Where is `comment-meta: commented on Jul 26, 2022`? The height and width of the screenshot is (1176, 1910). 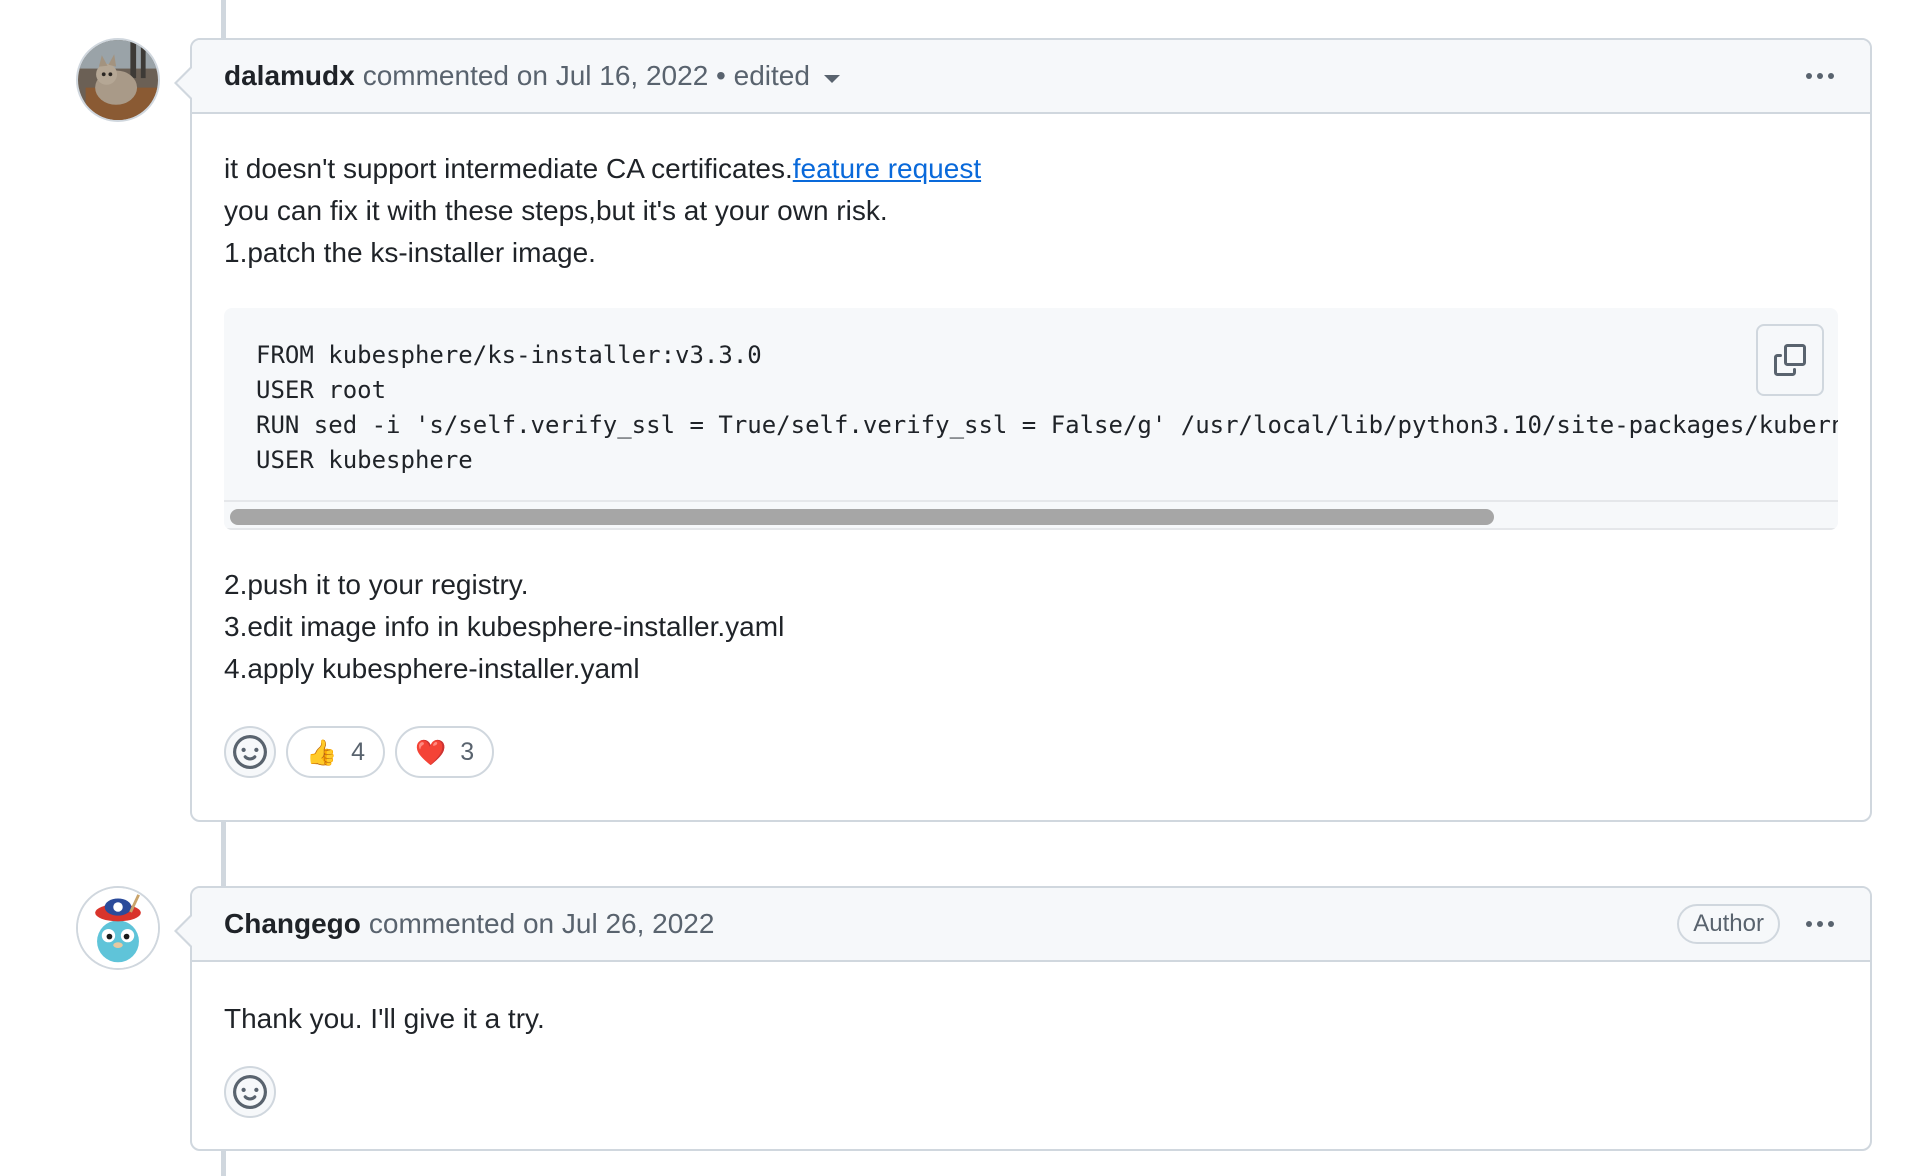
comment-meta: commented on Jul 26, 2022 is located at coordinates (542, 924).